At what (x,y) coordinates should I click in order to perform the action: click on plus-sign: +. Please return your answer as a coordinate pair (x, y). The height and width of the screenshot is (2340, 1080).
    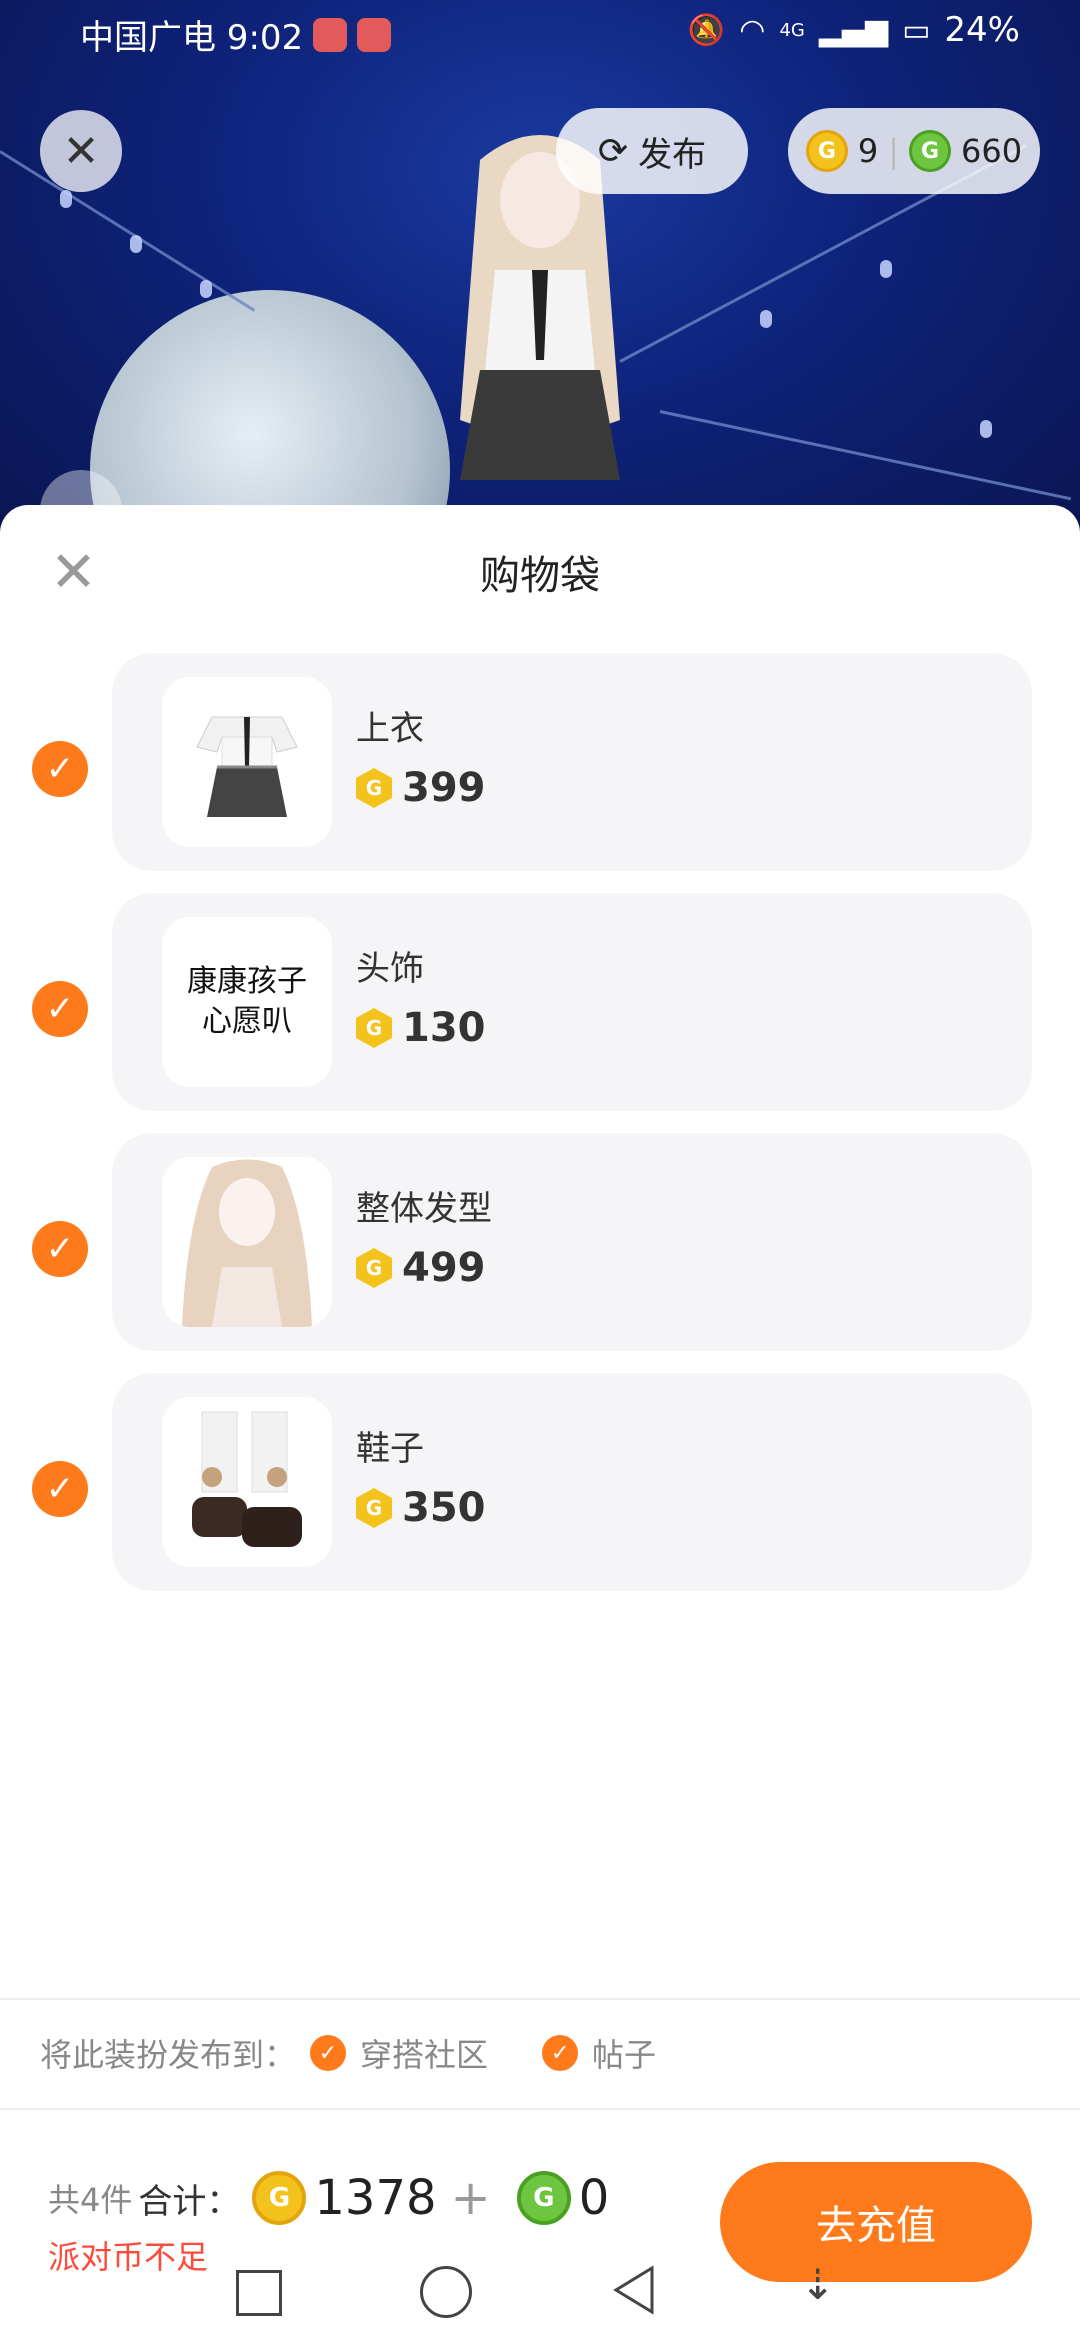
    Looking at the image, I should click on (470, 2198).